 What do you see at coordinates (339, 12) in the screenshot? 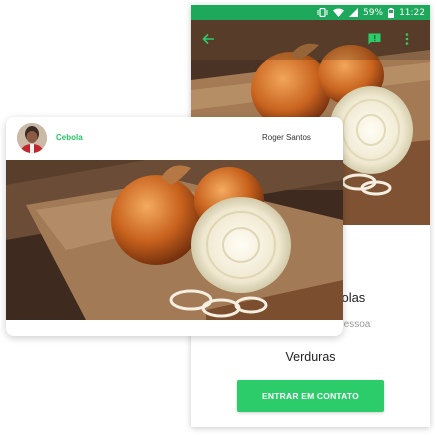
I see `wifi-icon` at bounding box center [339, 12].